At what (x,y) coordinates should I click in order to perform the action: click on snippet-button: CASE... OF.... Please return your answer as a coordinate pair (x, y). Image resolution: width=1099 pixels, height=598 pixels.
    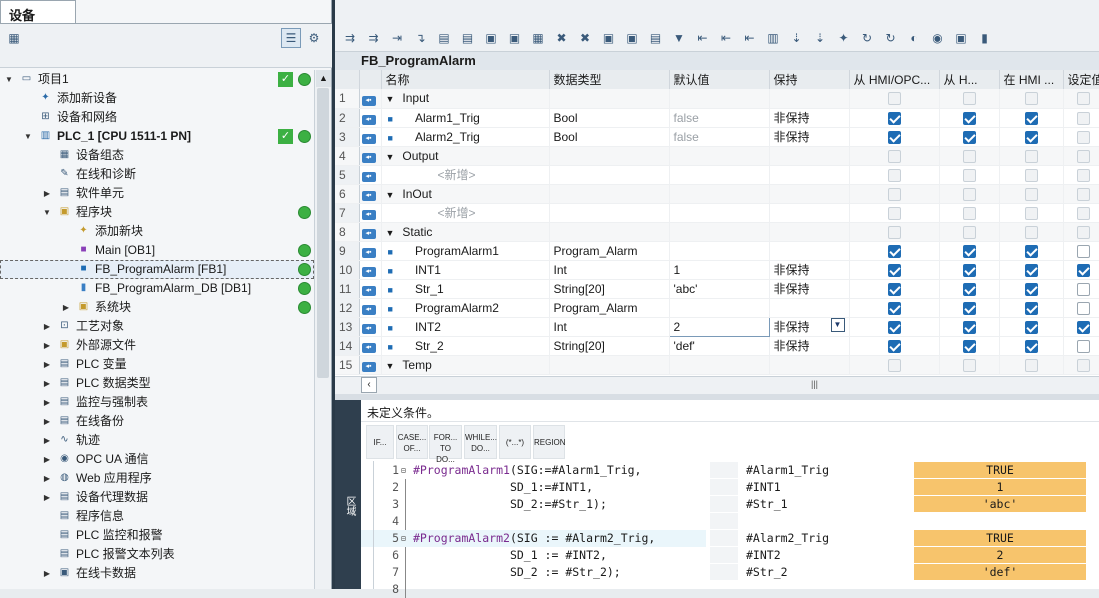
    Looking at the image, I should click on (412, 442).